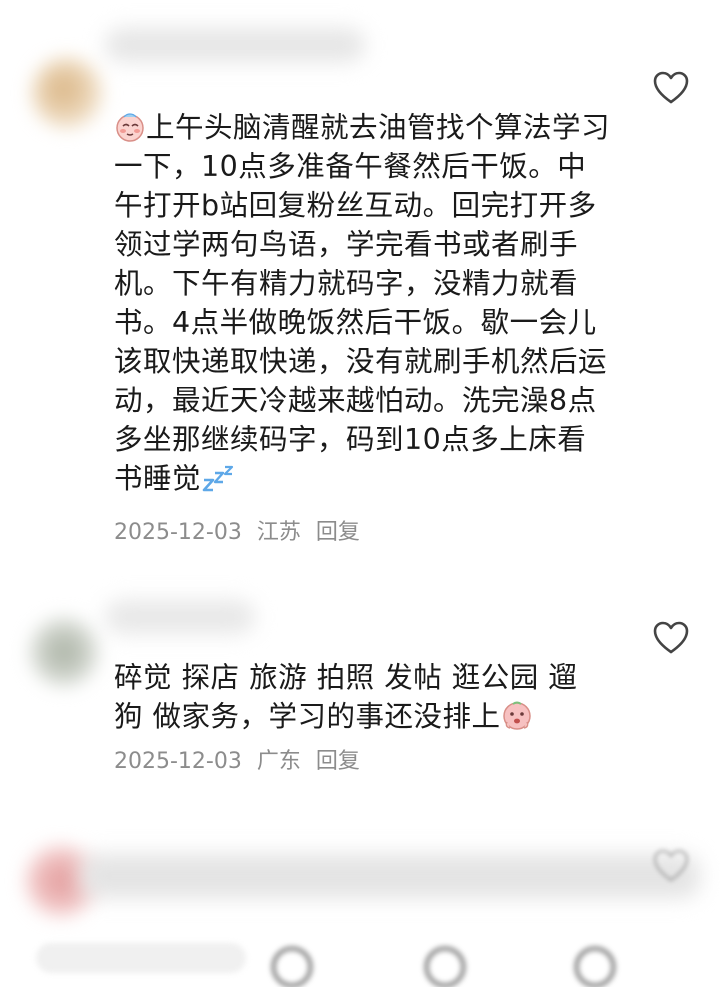  What do you see at coordinates (292, 967) in the screenshot?
I see `like-icon` at bounding box center [292, 967].